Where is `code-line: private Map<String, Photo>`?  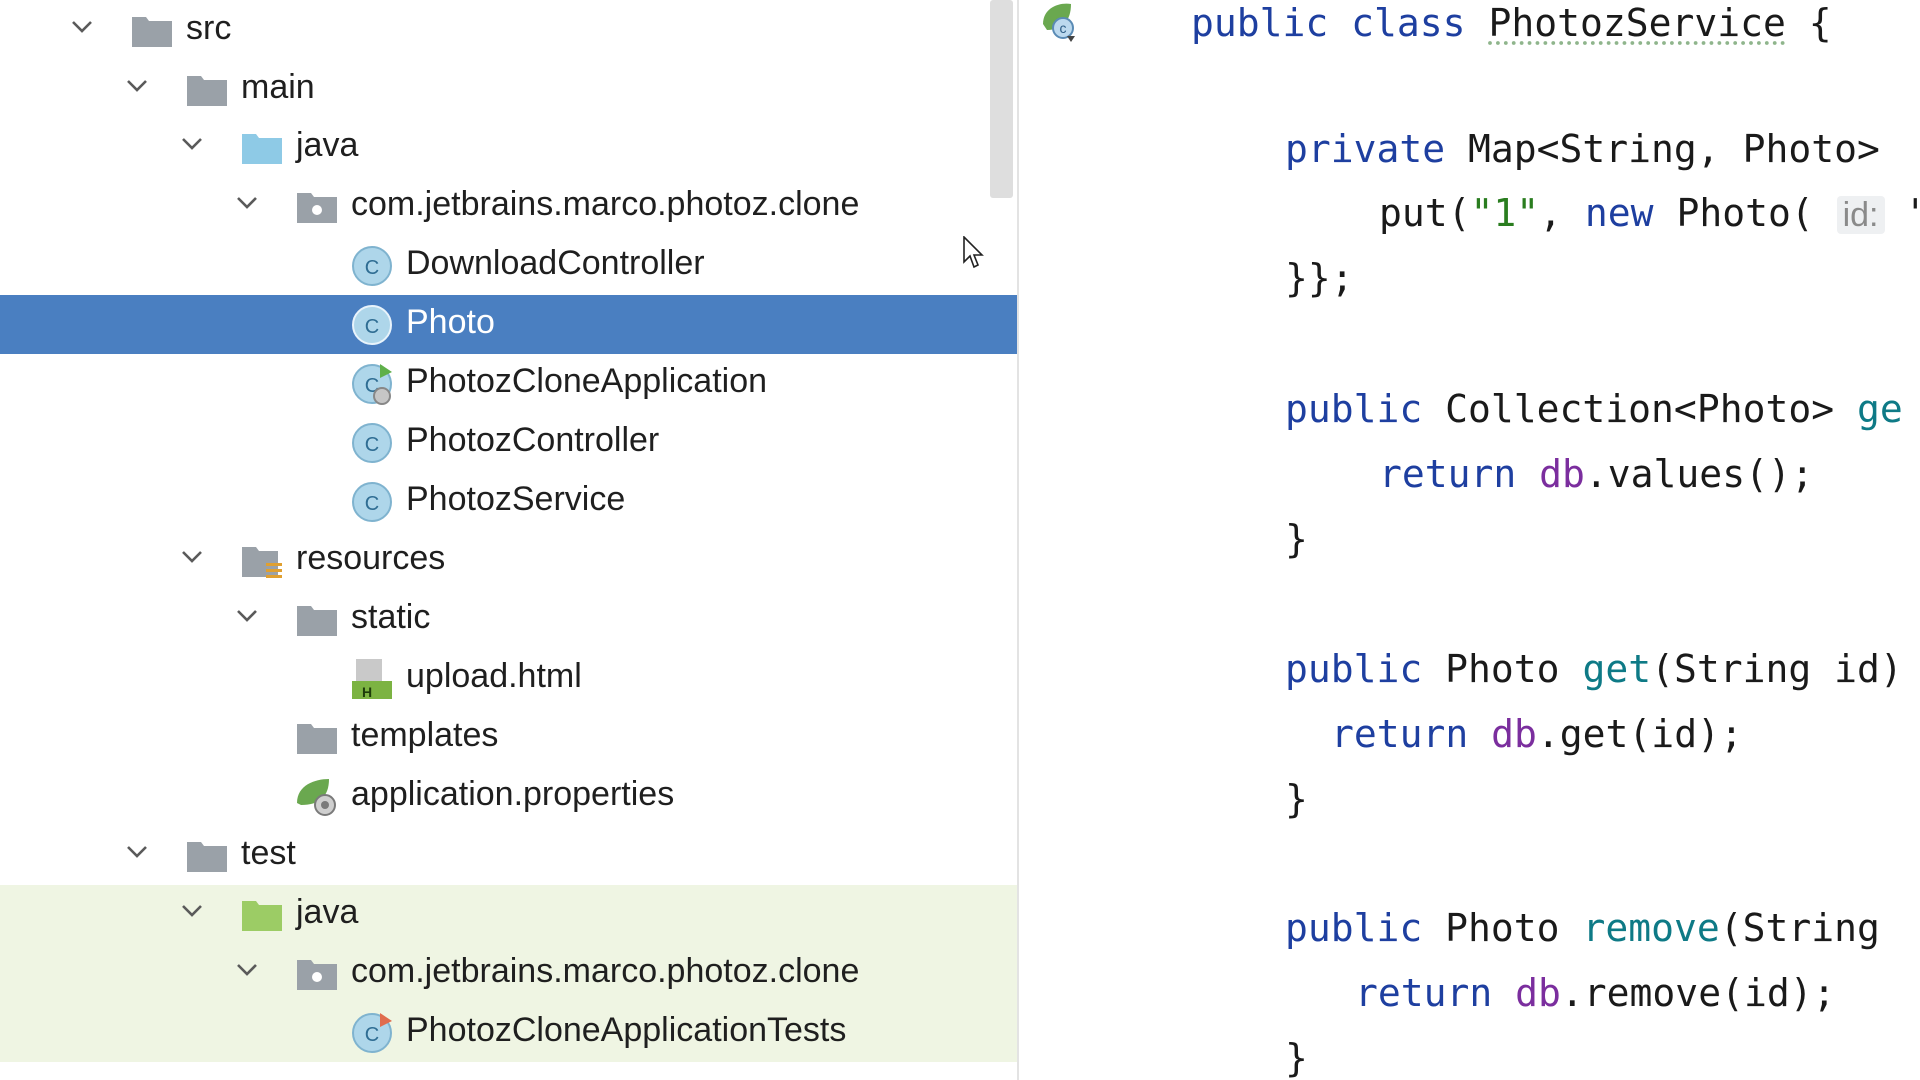 code-line: private Map<String, Photo> is located at coordinates (1594, 149).